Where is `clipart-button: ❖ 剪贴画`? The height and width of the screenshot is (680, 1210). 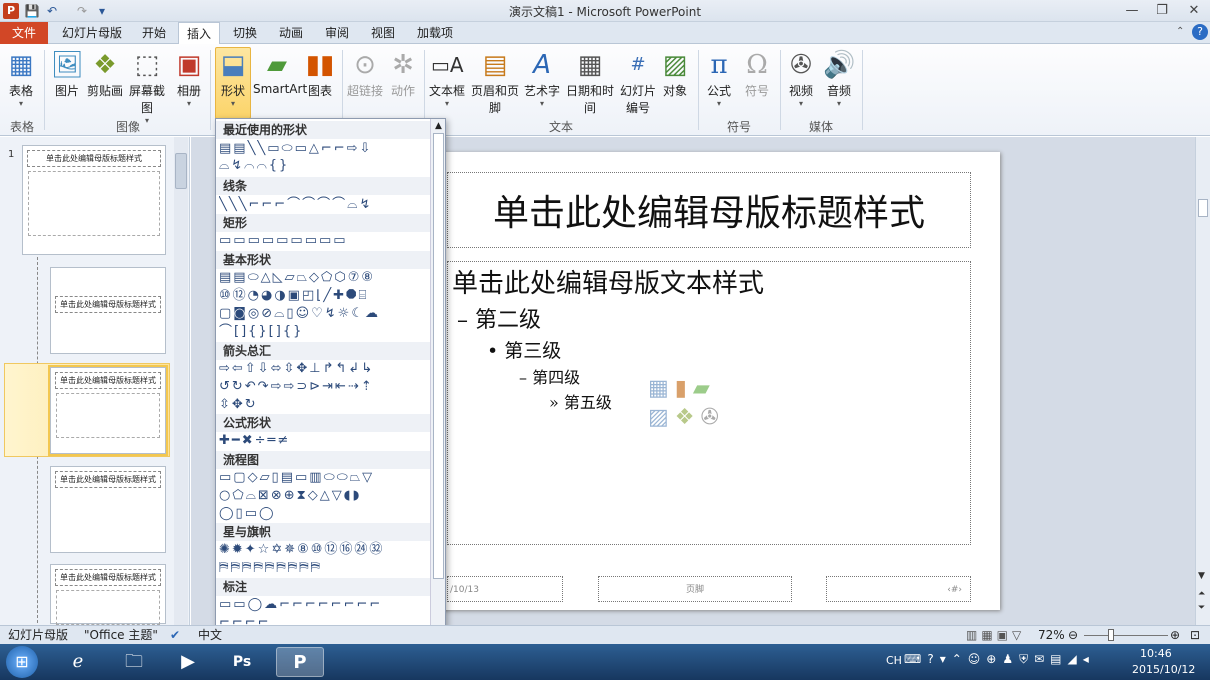
clipart-button: ❖ 剪贴画 is located at coordinates (105, 80).